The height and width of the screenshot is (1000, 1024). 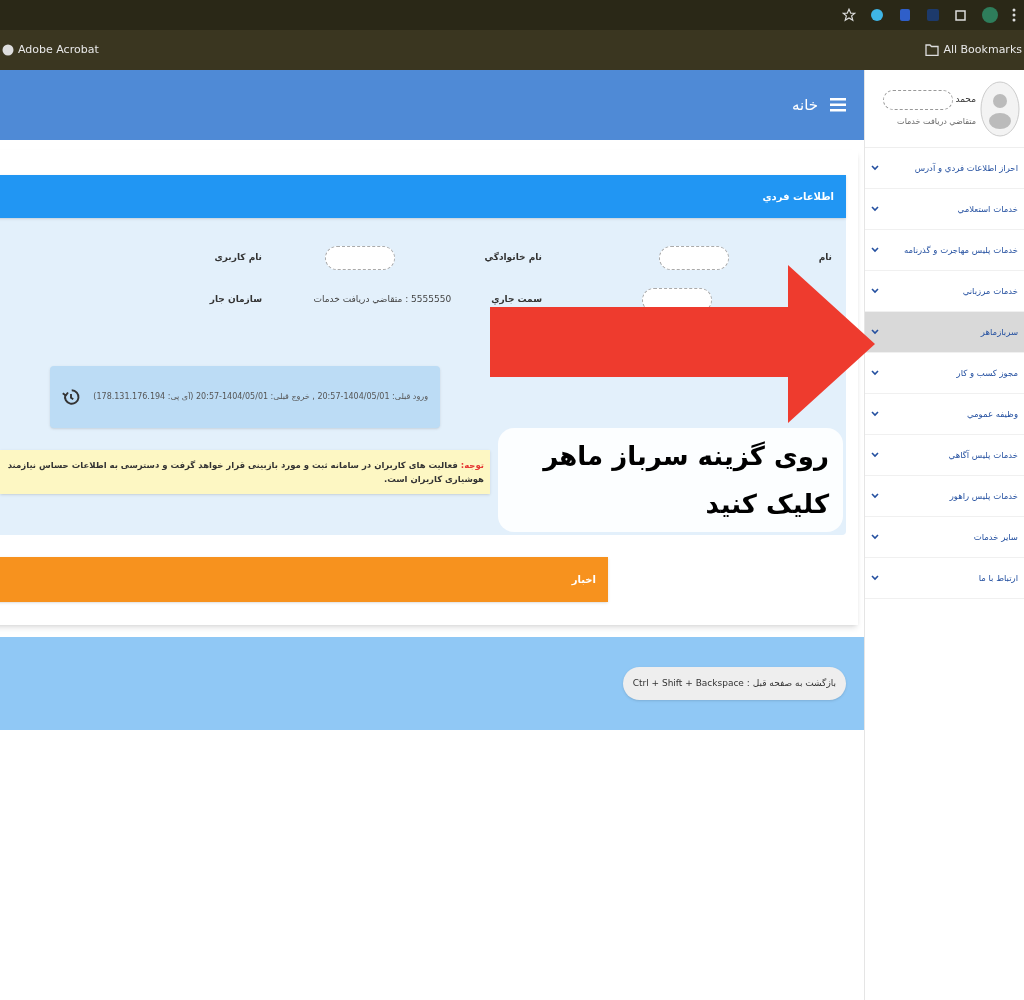 I want to click on profile-name: محمد, so click(x=965, y=99).